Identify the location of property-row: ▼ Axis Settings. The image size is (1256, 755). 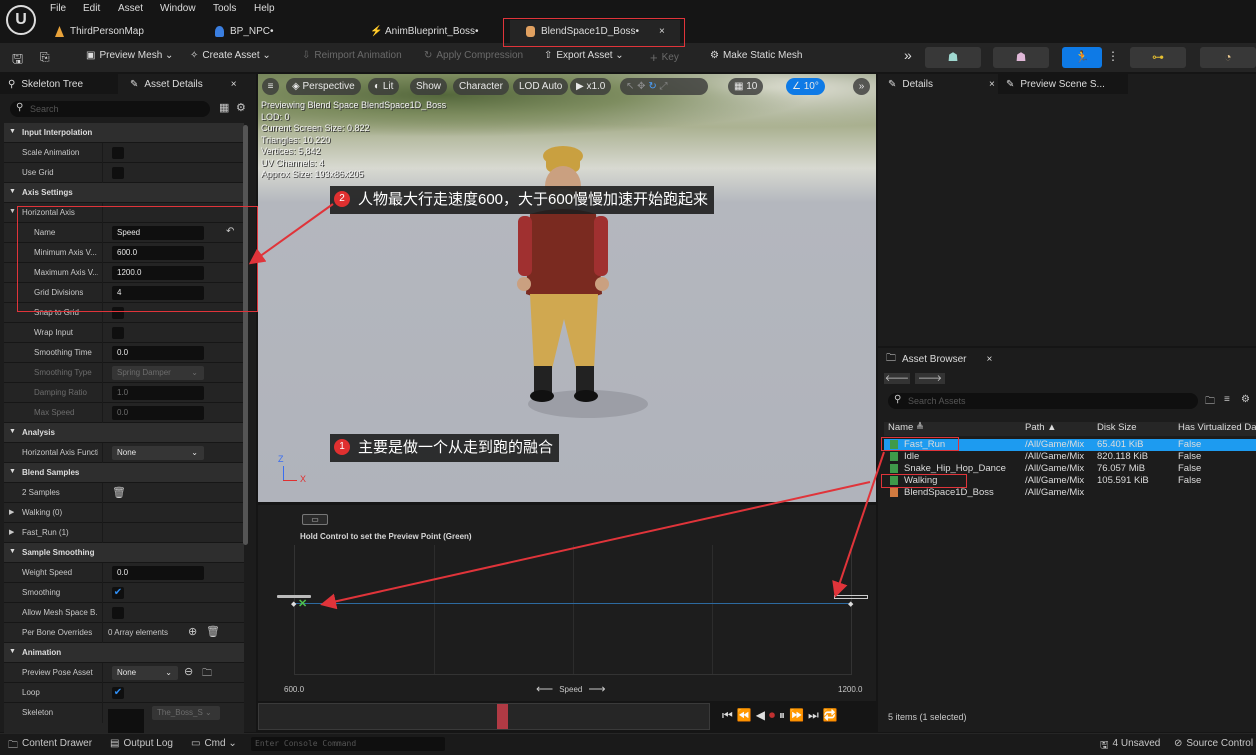
(124, 193).